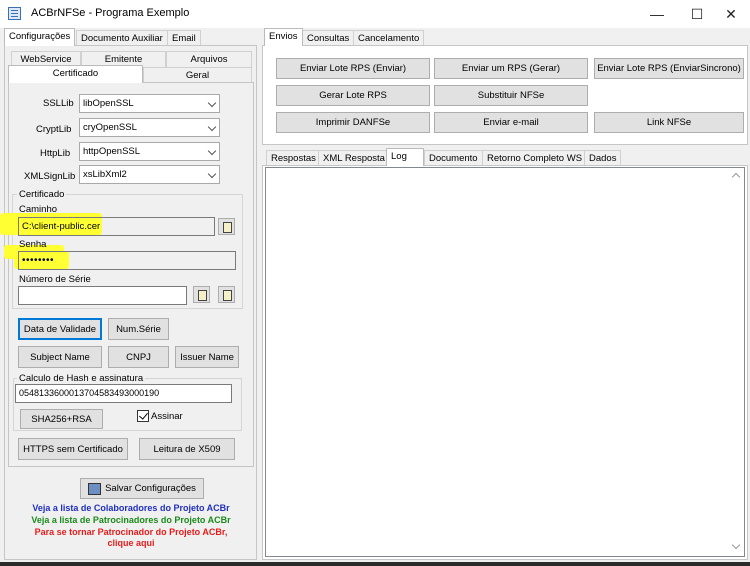 The height and width of the screenshot is (566, 750). I want to click on link-clique-aqui: clique aqui, so click(131, 543).